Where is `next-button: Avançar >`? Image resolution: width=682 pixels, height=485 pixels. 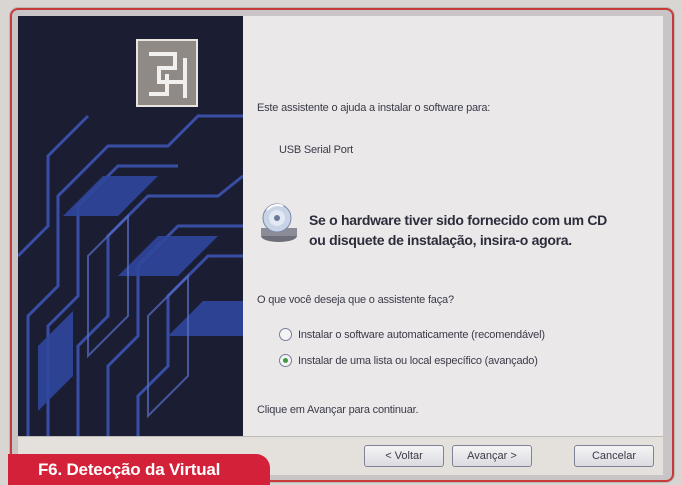
next-button: Avançar > is located at coordinates (492, 456).